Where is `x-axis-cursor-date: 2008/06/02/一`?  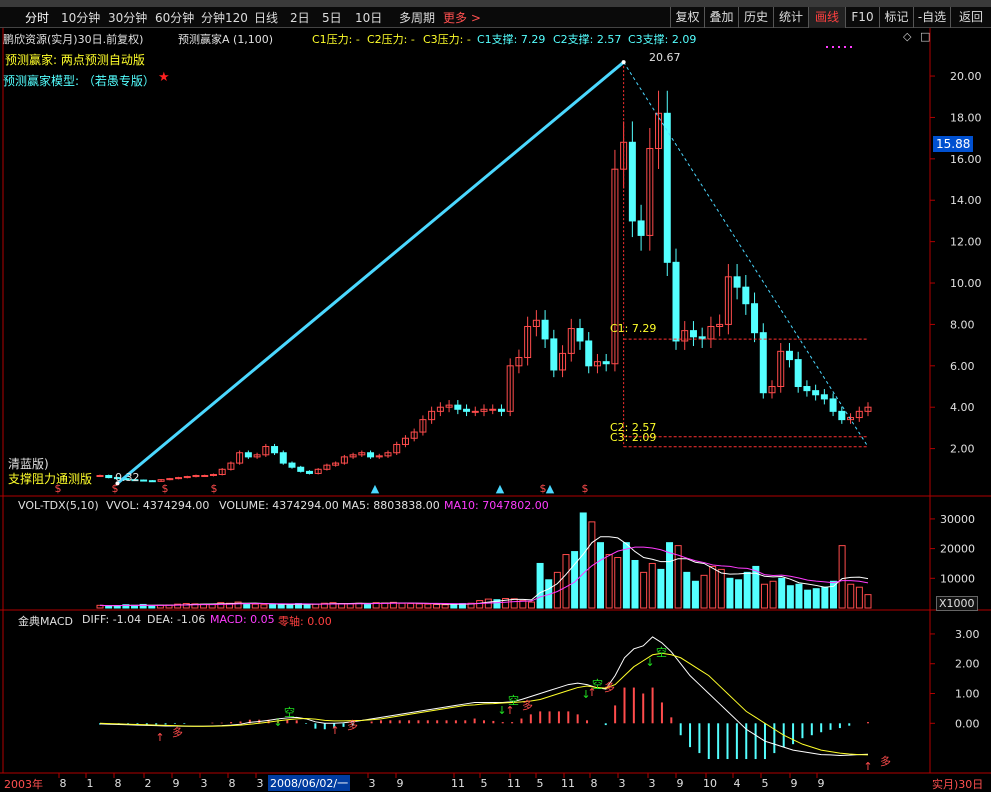 x-axis-cursor-date: 2008/06/02/一 is located at coordinates (309, 783).